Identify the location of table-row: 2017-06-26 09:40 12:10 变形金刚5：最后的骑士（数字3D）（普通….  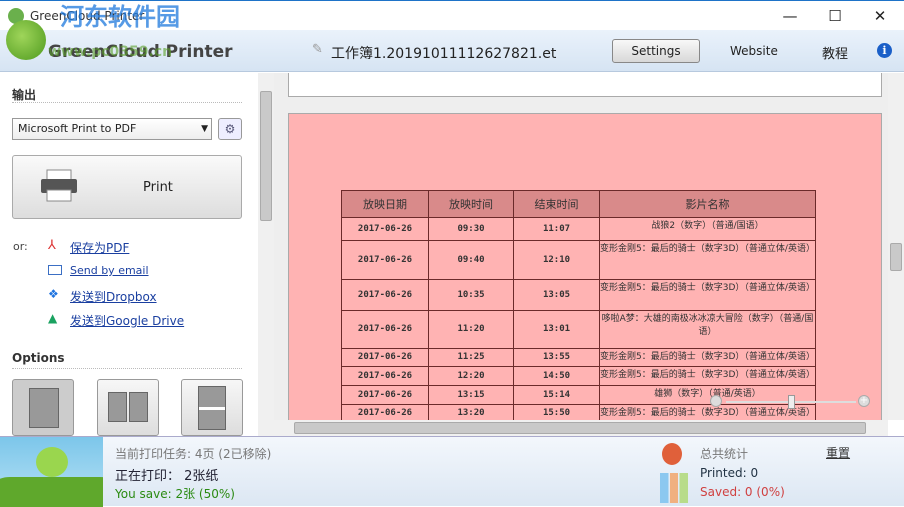
(578, 260).